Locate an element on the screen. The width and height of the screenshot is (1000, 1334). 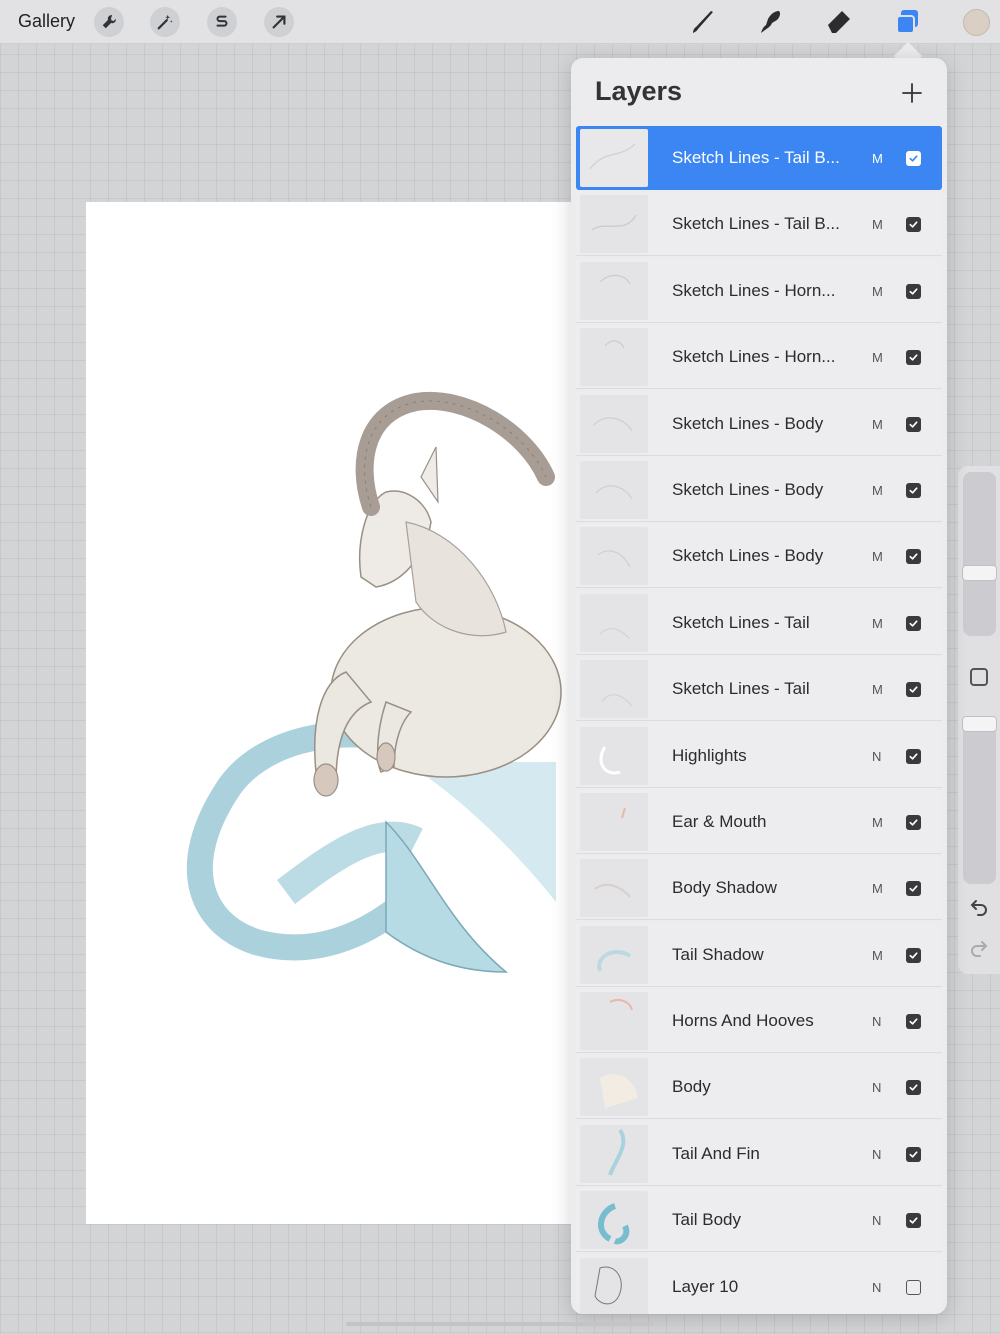
selection-s-icon is located at coordinates (222, 22).